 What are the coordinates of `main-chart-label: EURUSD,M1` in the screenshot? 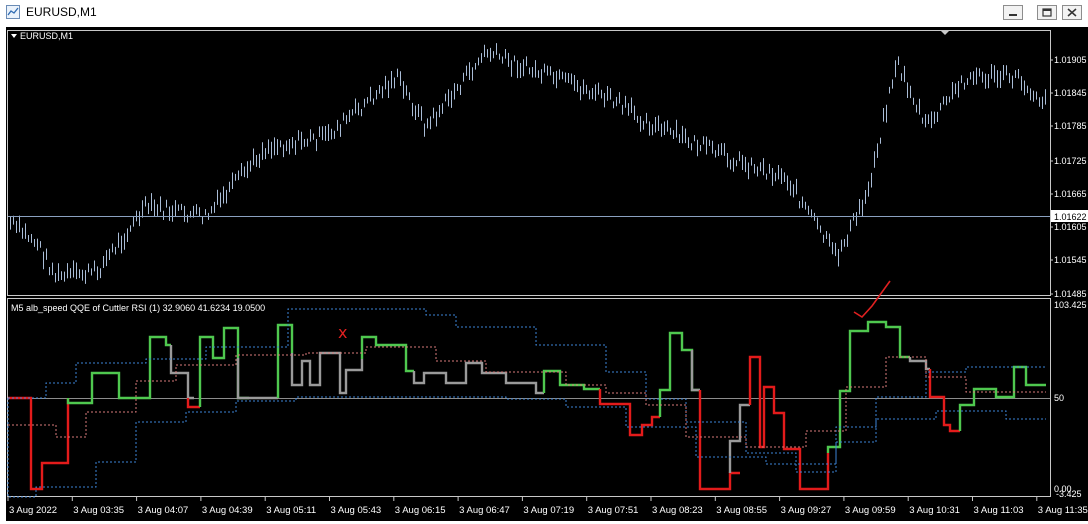 It's located at (46, 36).